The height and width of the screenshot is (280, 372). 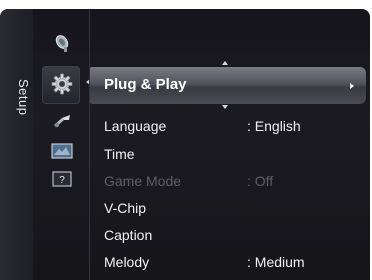 I want to click on menu-item-label: Time, so click(x=119, y=154).